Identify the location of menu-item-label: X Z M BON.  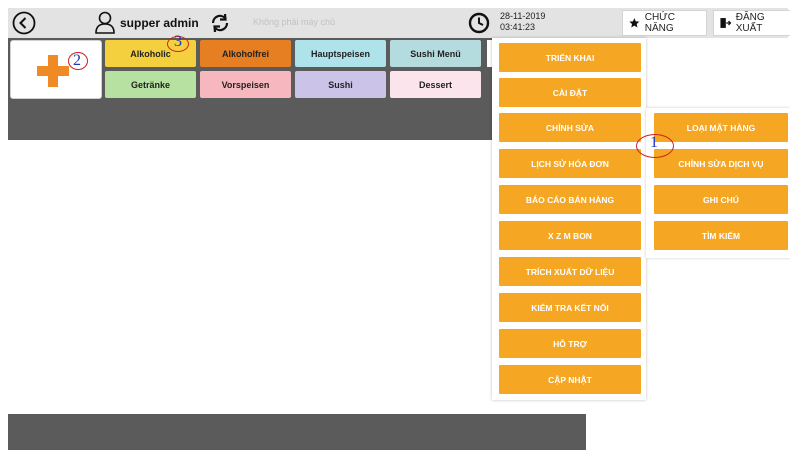
(570, 235).